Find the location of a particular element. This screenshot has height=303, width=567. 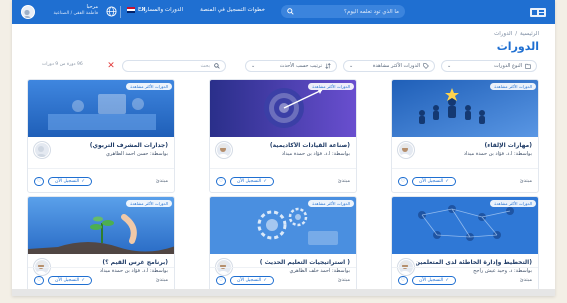

folder-icon is located at coordinates (528, 66).